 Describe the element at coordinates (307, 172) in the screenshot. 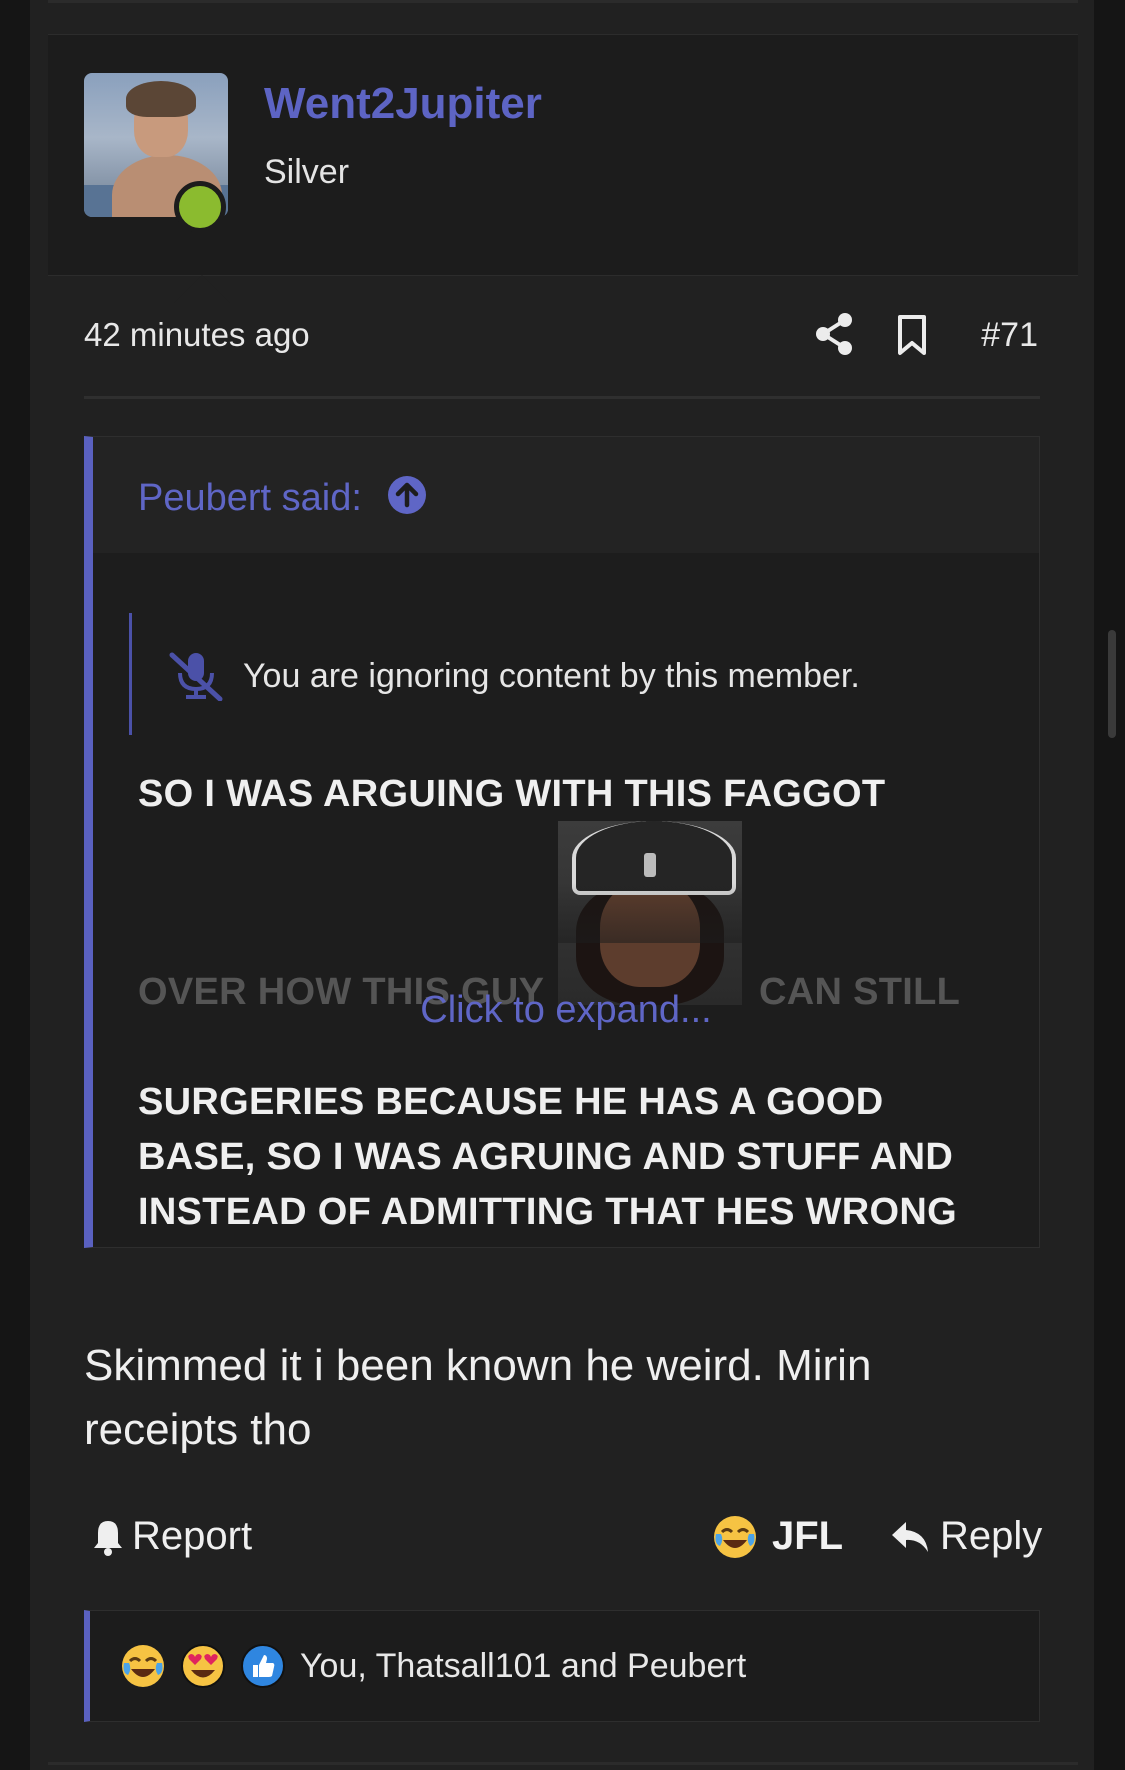

I see `user-title: Silver` at that location.